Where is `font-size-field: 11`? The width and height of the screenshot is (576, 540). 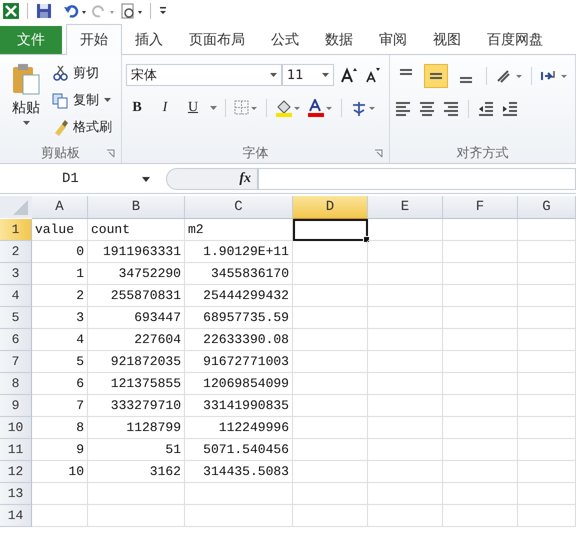 font-size-field: 11 is located at coordinates (308, 75).